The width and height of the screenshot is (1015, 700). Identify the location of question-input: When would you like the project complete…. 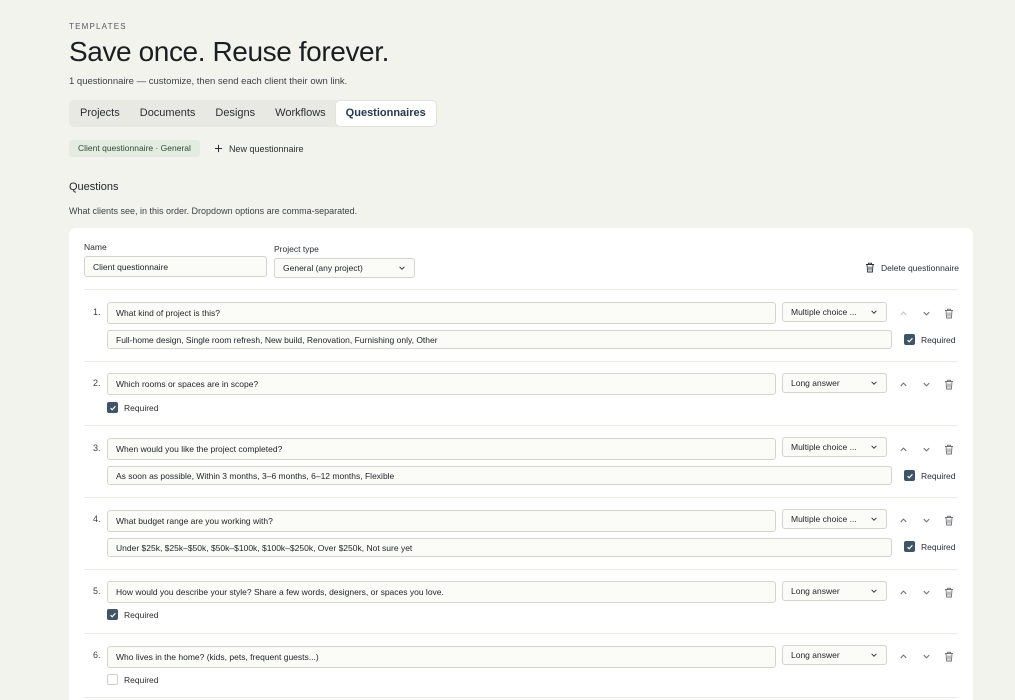
(441, 449).